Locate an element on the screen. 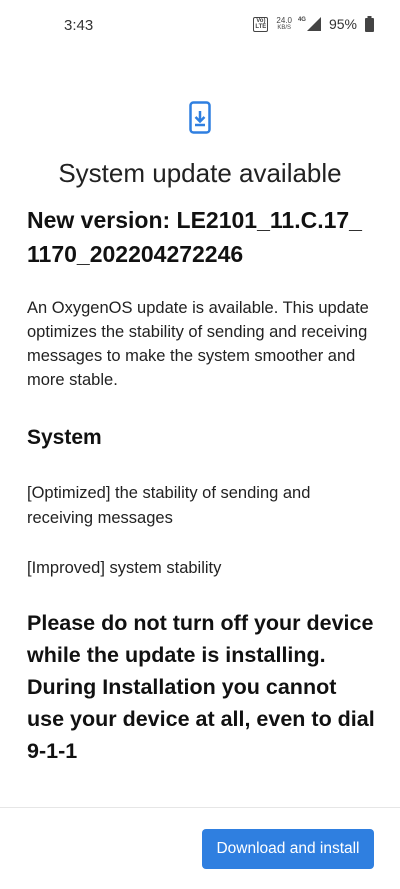  battery-percent: 95% is located at coordinates (342, 24).